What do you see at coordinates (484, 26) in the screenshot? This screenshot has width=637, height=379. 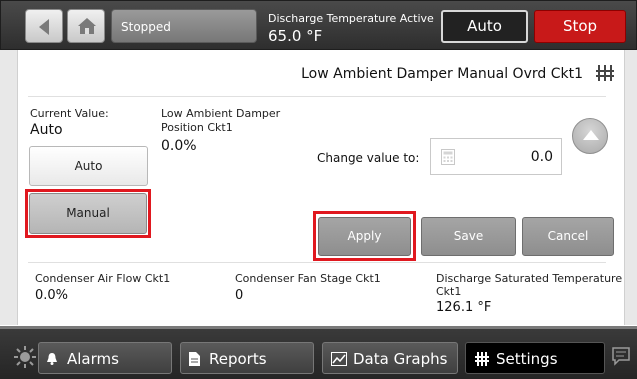 I see `auto-mode-button: Auto` at bounding box center [484, 26].